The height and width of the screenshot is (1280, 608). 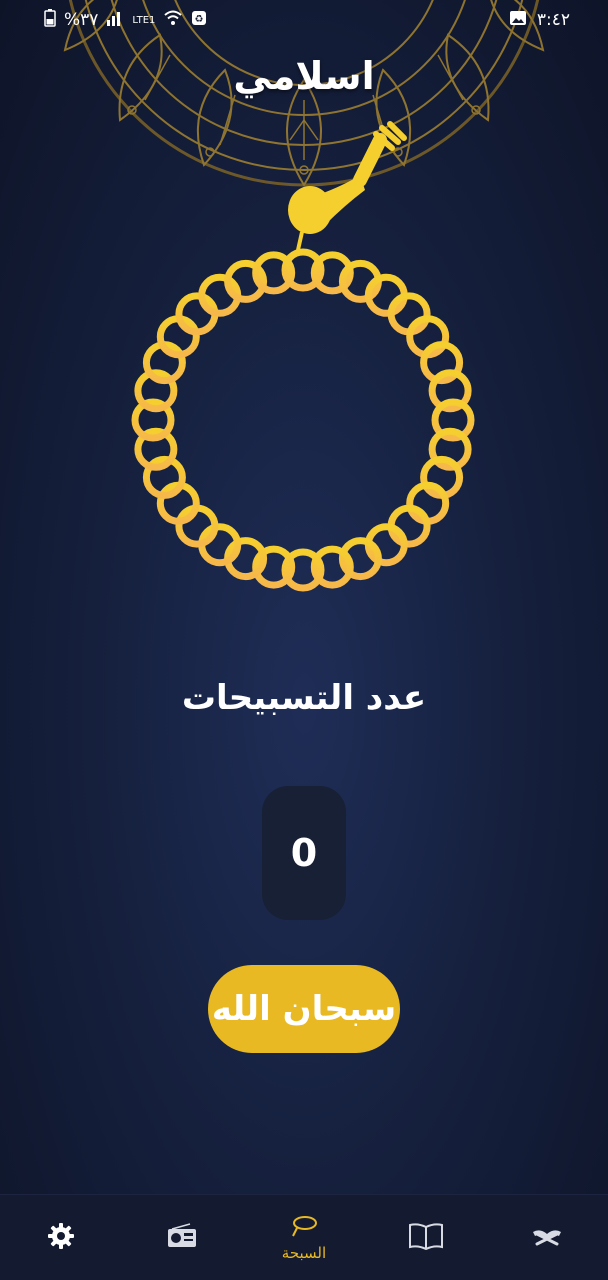 I want to click on quran-icon, so click(x=547, y=1238).